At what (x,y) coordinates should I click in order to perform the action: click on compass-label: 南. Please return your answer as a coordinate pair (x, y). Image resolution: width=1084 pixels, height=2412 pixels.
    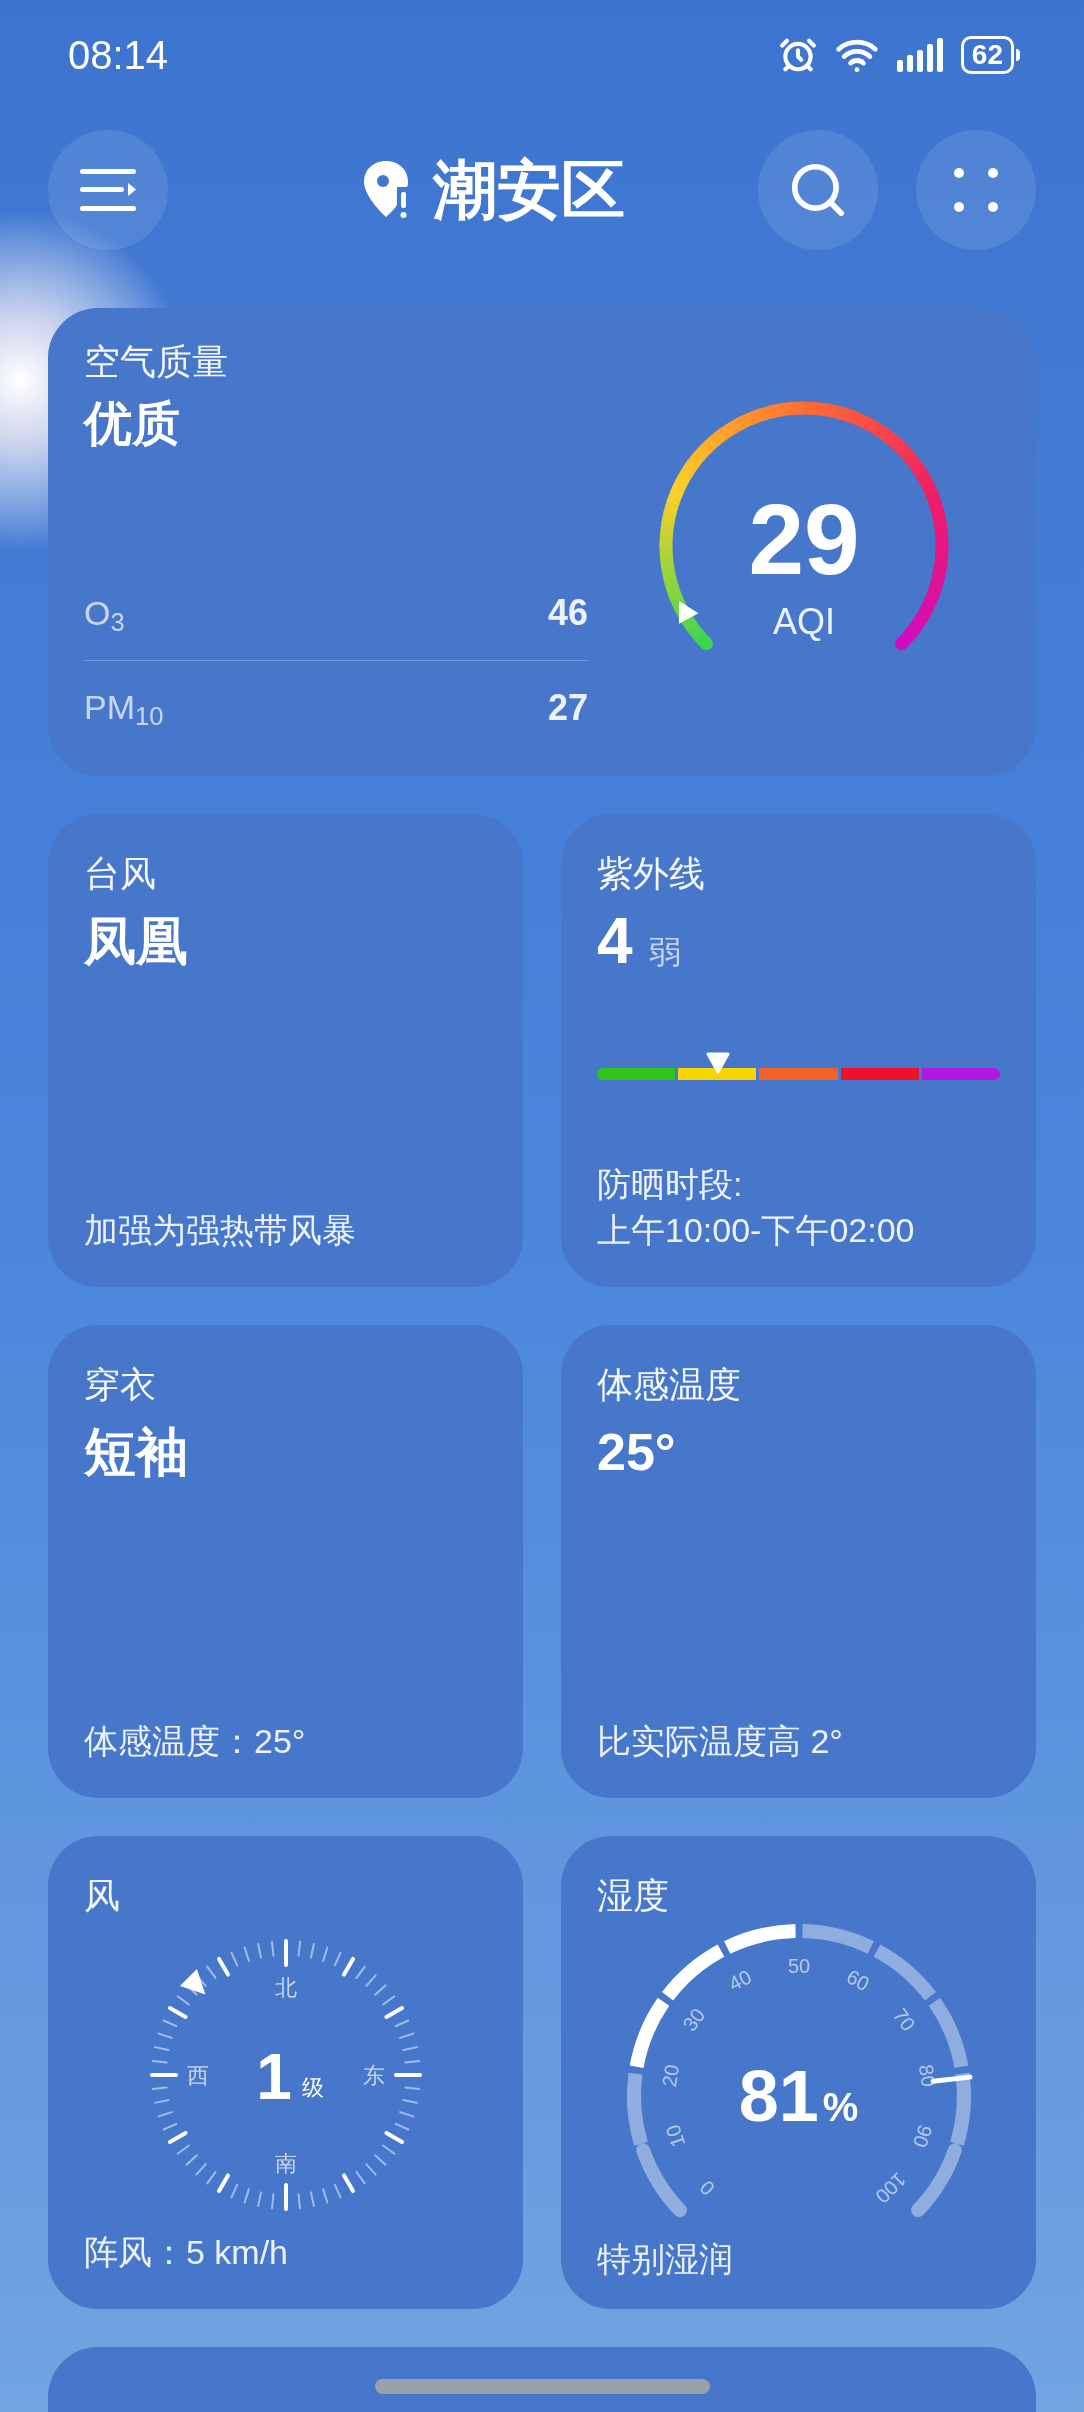
    Looking at the image, I should click on (285, 2162).